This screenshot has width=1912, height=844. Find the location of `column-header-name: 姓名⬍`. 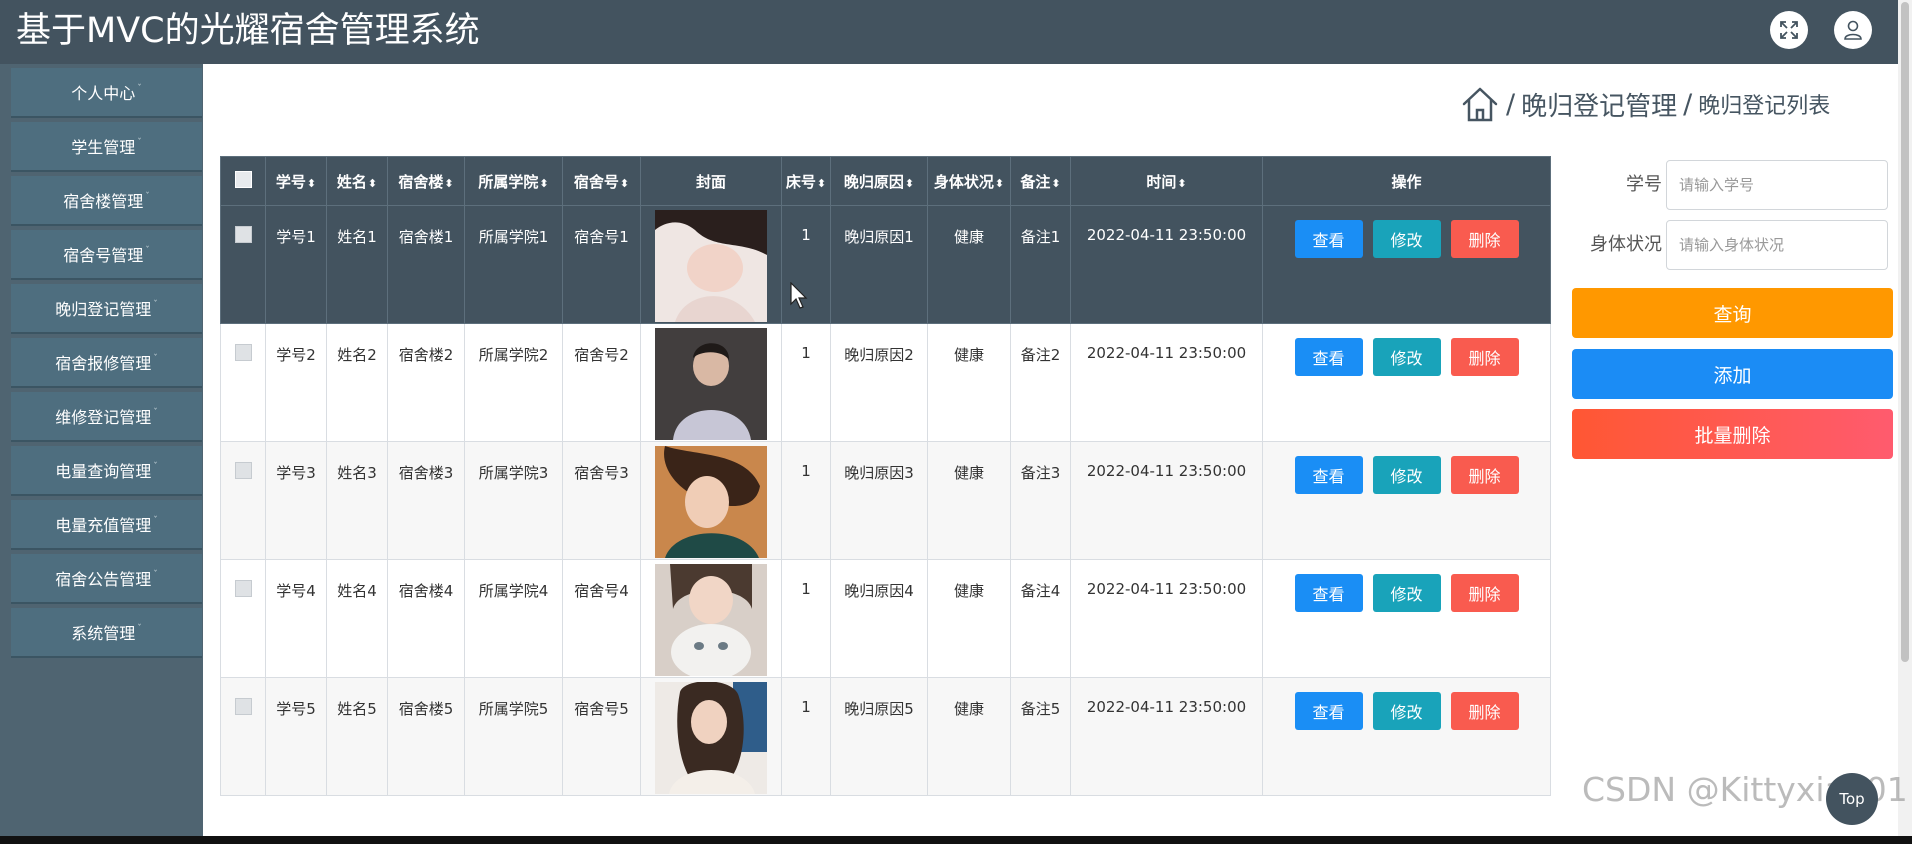

column-header-name: 姓名⬍ is located at coordinates (357, 181).